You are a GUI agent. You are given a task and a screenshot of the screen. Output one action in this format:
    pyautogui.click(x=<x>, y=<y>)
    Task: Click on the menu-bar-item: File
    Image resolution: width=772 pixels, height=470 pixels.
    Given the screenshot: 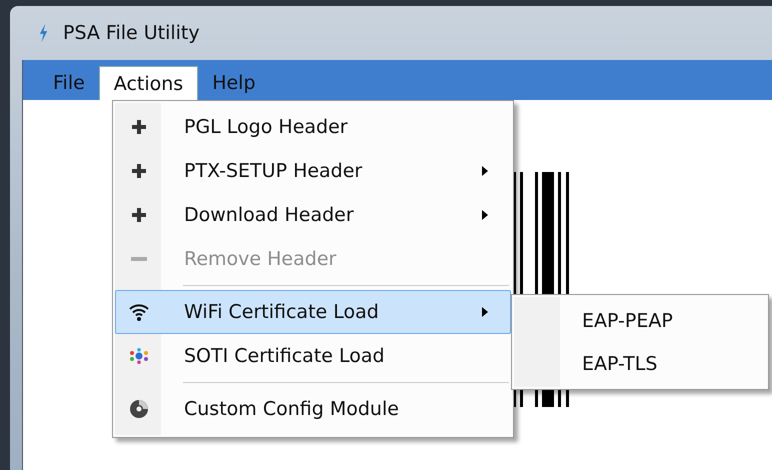 What is the action you would take?
    pyautogui.click(x=69, y=83)
    